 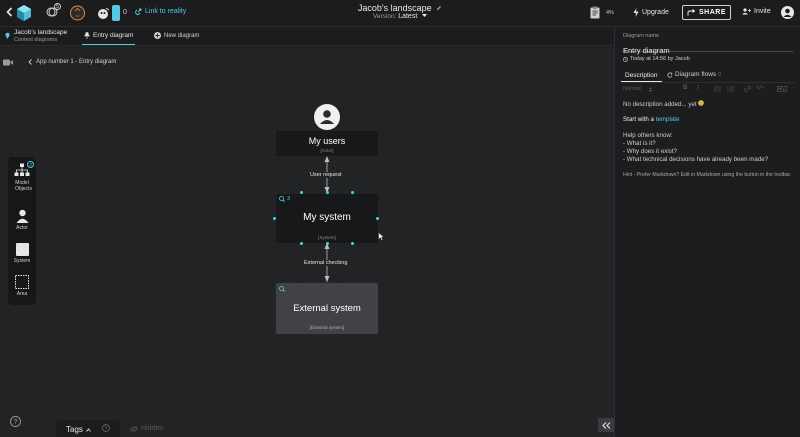 I want to click on tool-actor-label: Actor, so click(x=22, y=228).